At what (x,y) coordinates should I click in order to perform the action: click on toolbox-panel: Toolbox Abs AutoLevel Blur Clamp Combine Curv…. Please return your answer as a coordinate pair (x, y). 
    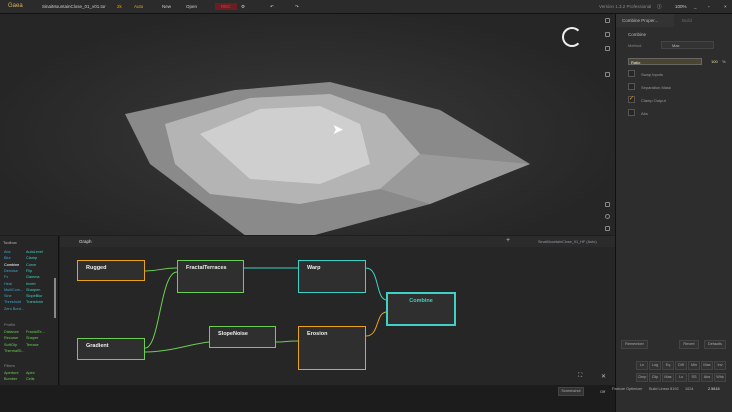
    Looking at the image, I should click on (29, 310).